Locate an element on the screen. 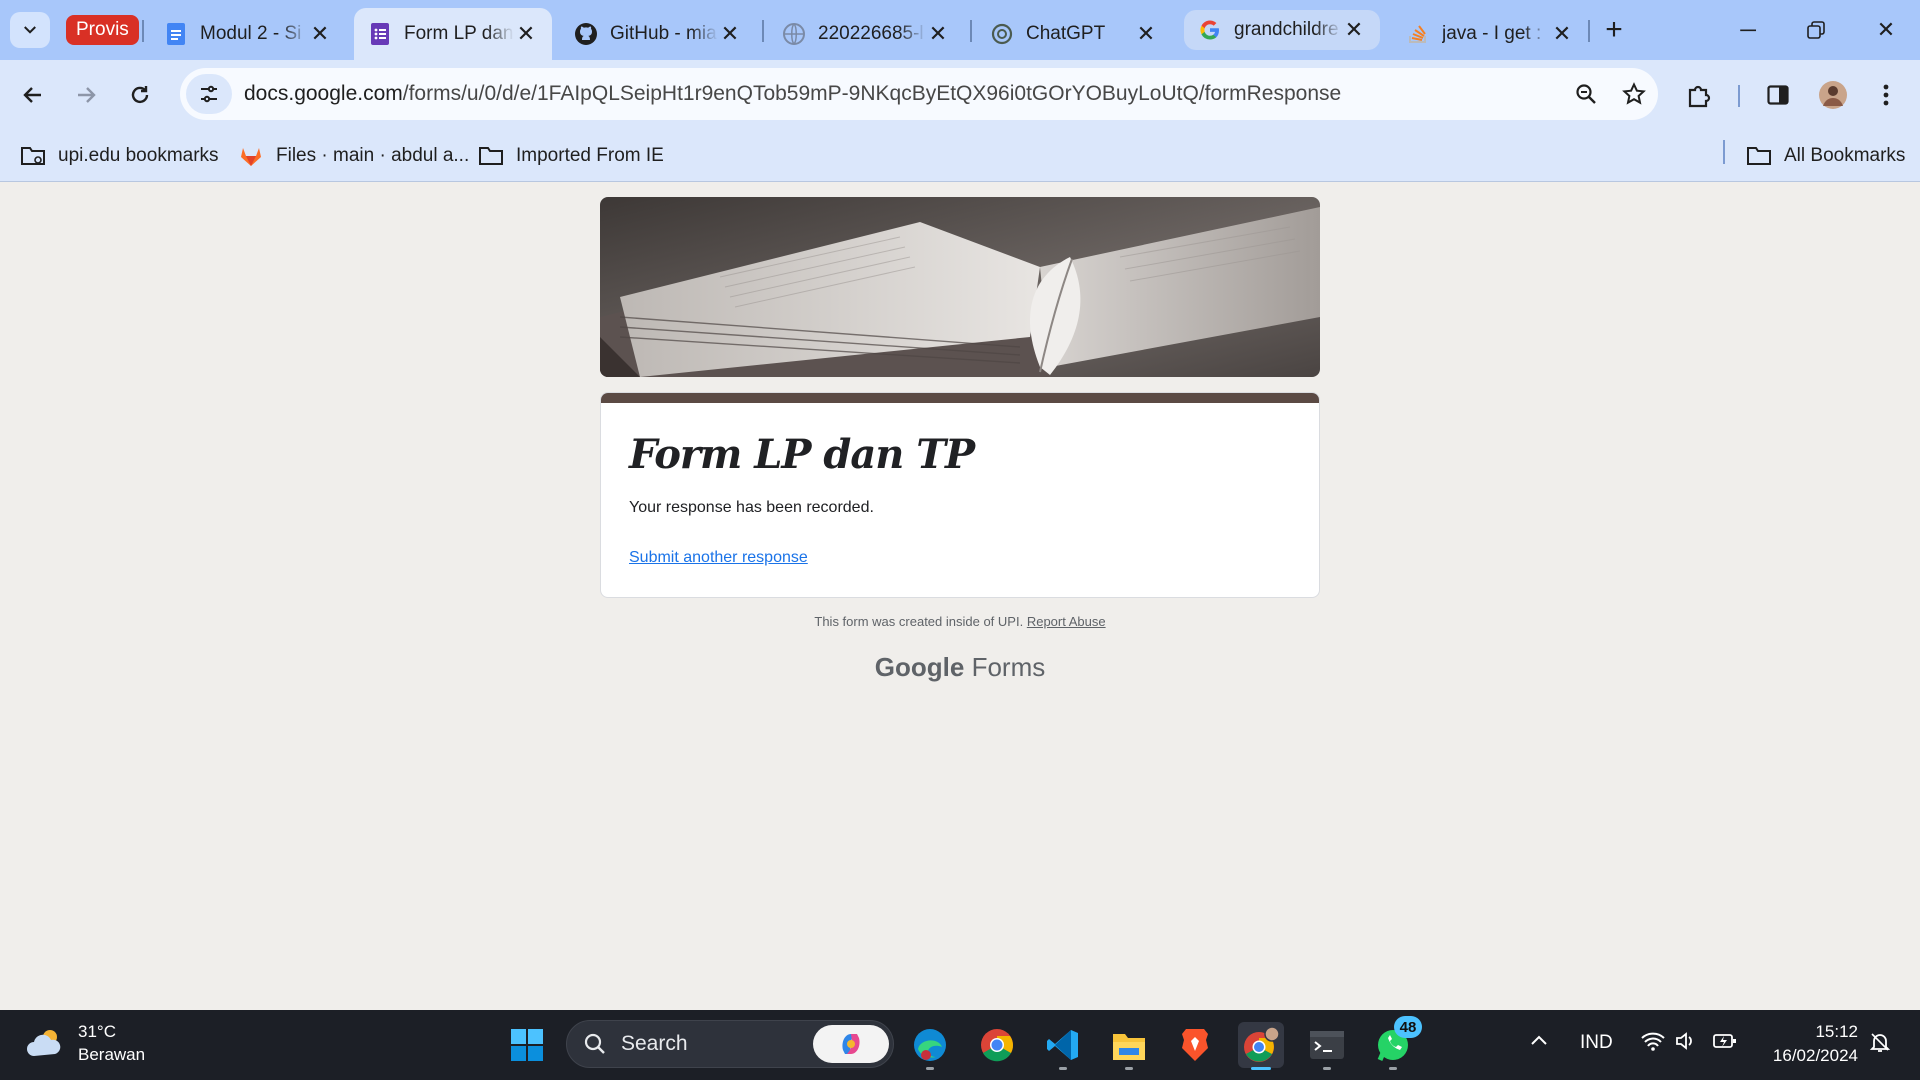 Image resolution: width=1920 pixels, height=1080 pixels. side-panel-button is located at coordinates (1778, 95).